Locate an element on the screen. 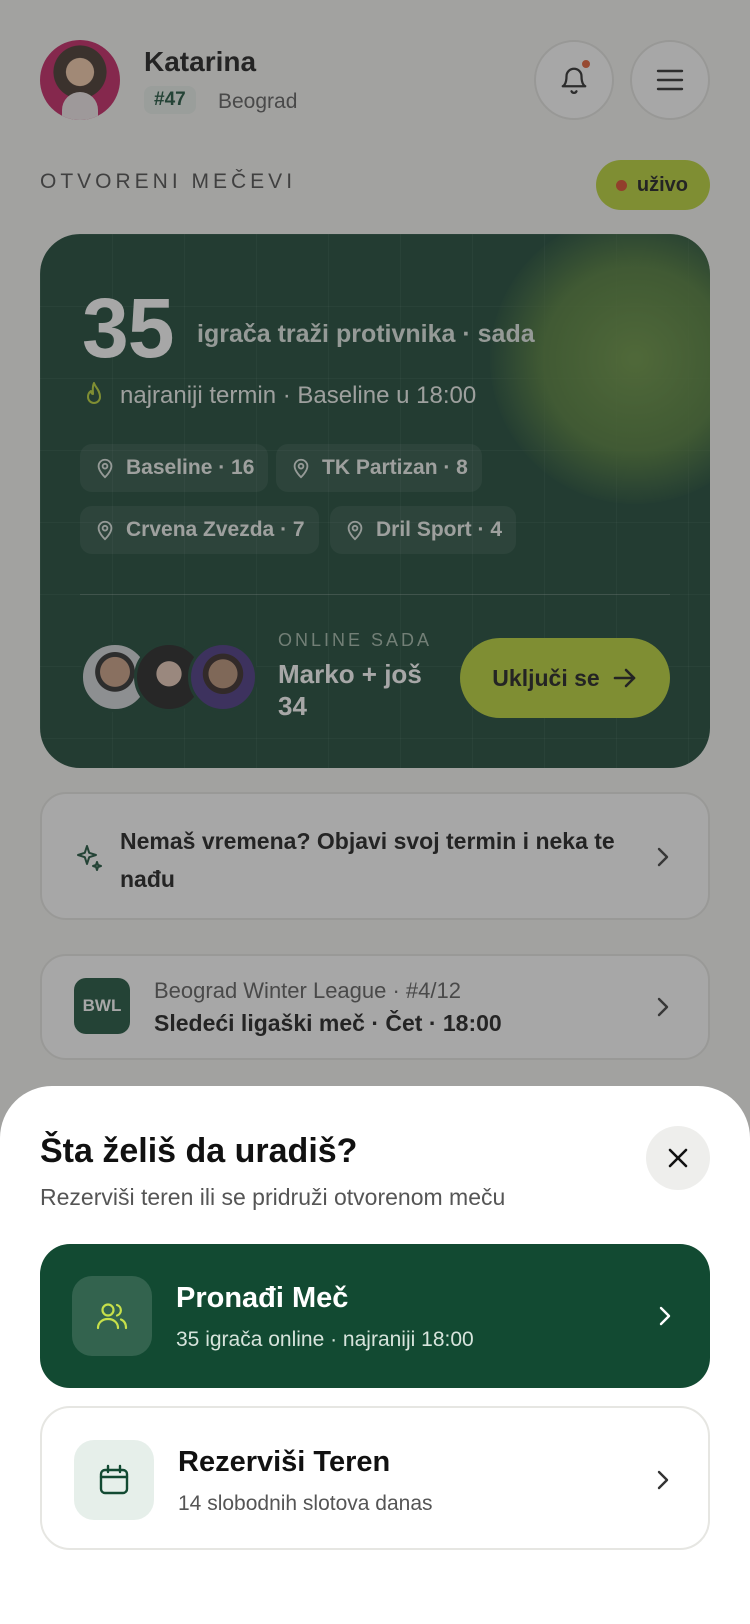  close-button is located at coordinates (678, 1158).